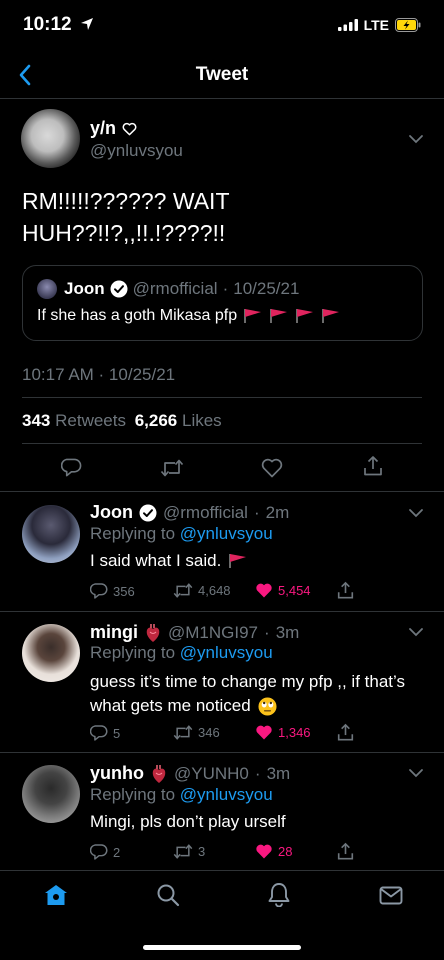 Image resolution: width=444 pixels, height=960 pixels. Describe the element at coordinates (36, 420) in the screenshot. I see `retweets-count: 343` at that location.